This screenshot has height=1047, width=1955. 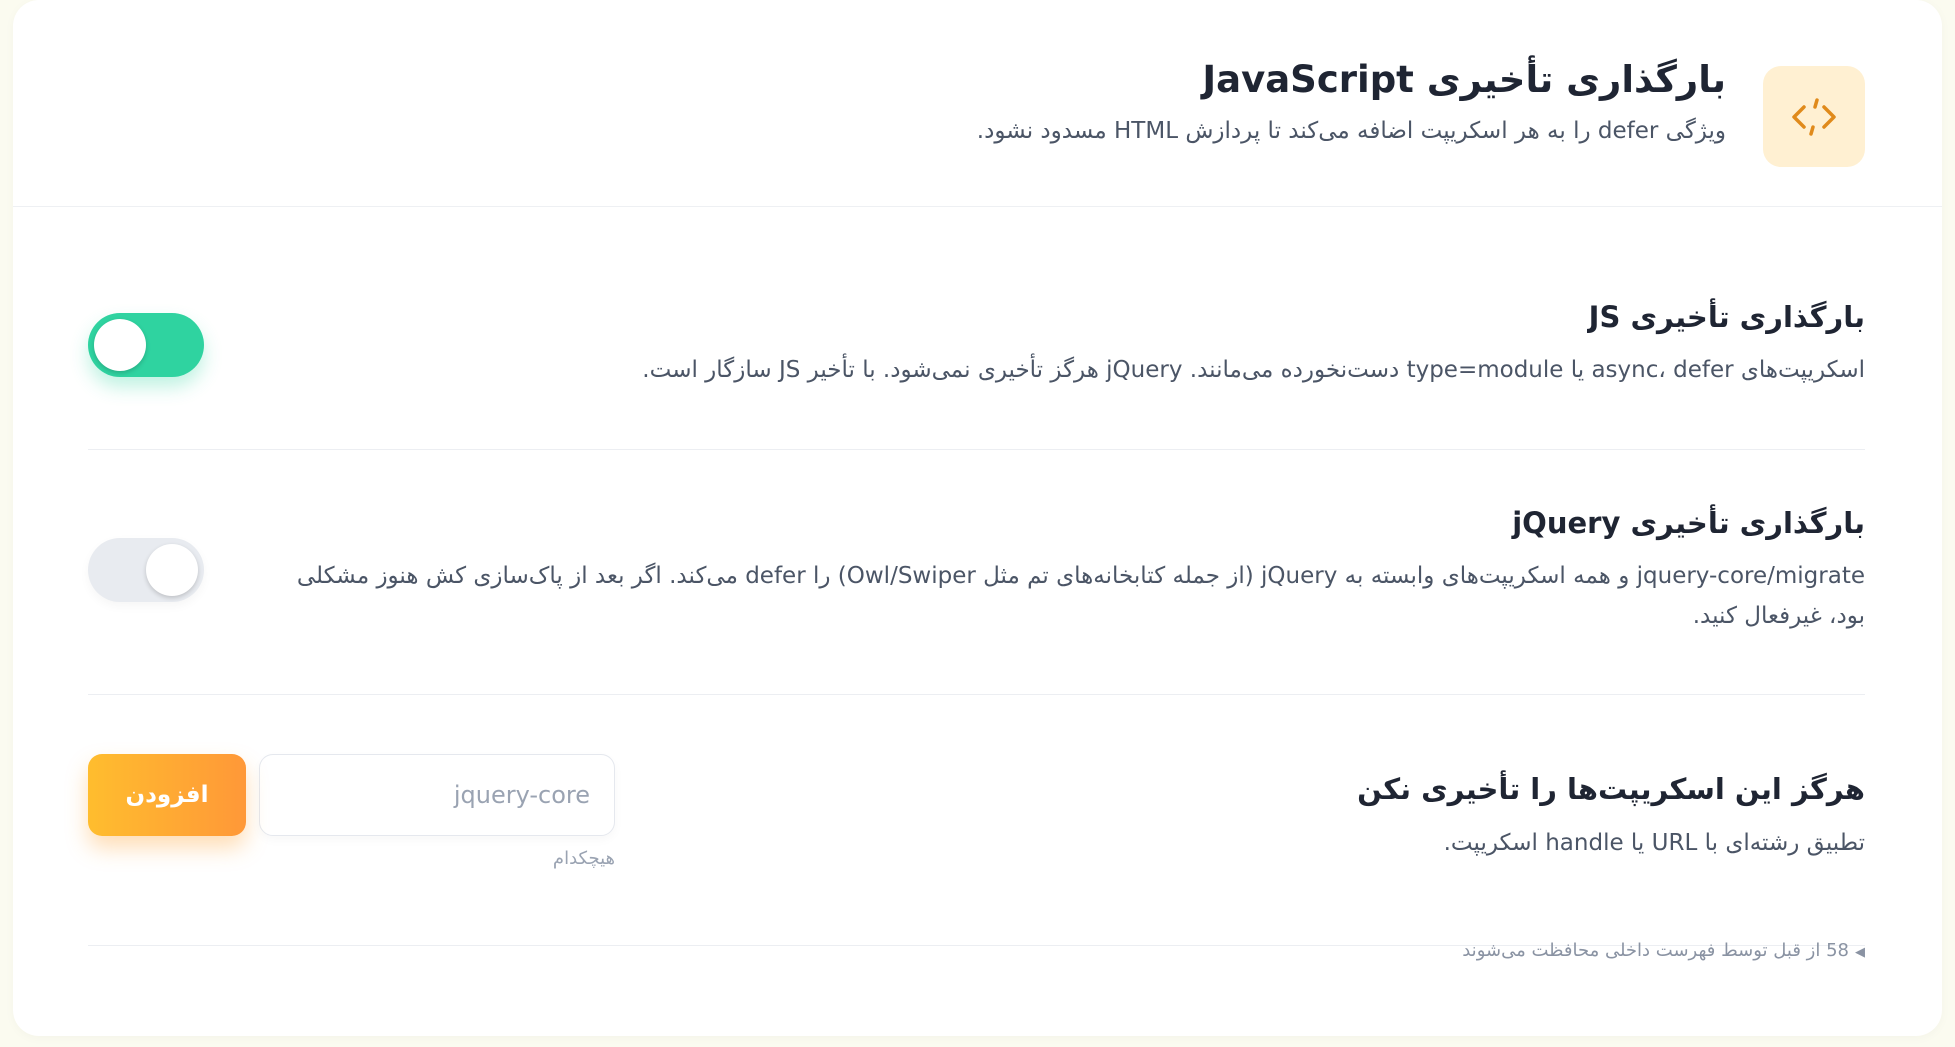 I want to click on script-handle-input, so click(x=437, y=795).